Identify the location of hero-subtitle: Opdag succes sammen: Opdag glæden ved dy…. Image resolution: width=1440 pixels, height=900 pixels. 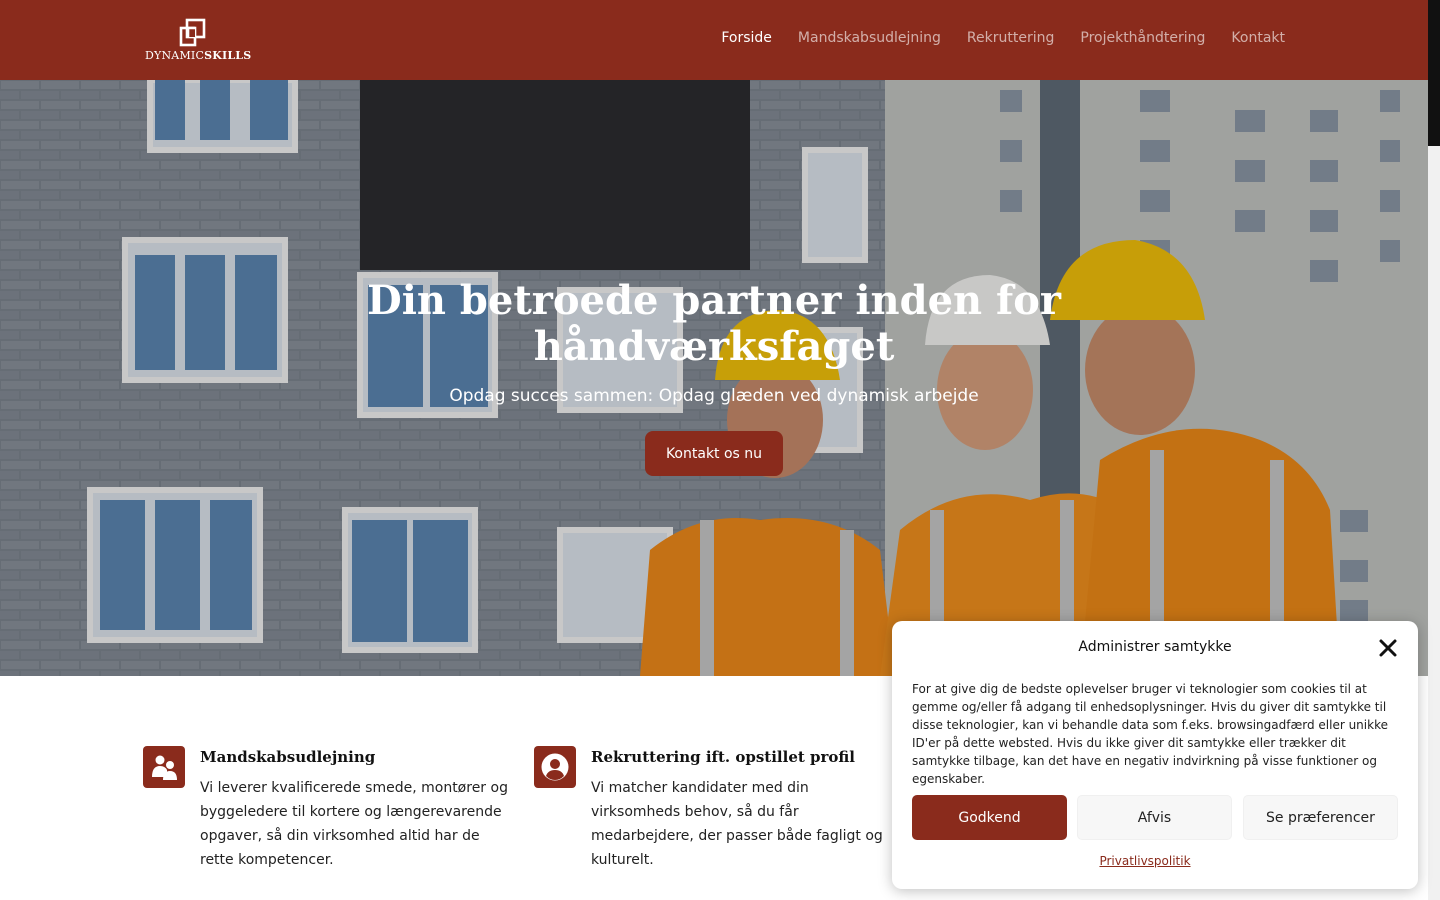
(714, 396).